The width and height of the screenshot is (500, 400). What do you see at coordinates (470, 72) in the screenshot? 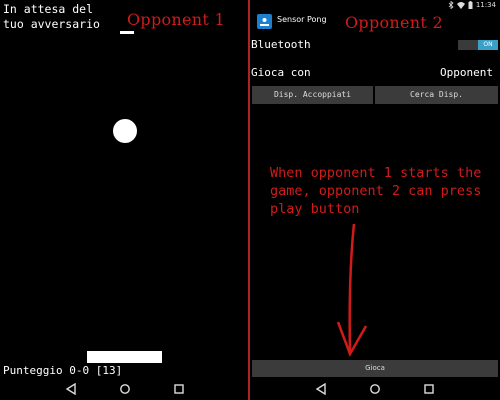
I see `opponent-name: Opponent 1` at bounding box center [470, 72].